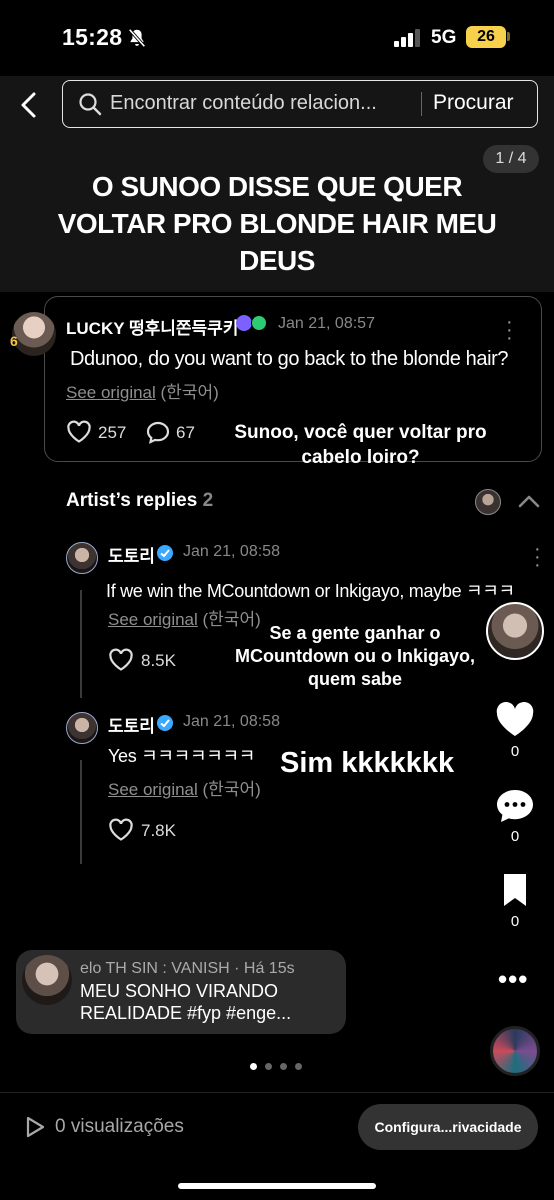 The height and width of the screenshot is (1200, 554). I want to click on fan-post-time: Jan 21, 08:57, so click(326, 323).